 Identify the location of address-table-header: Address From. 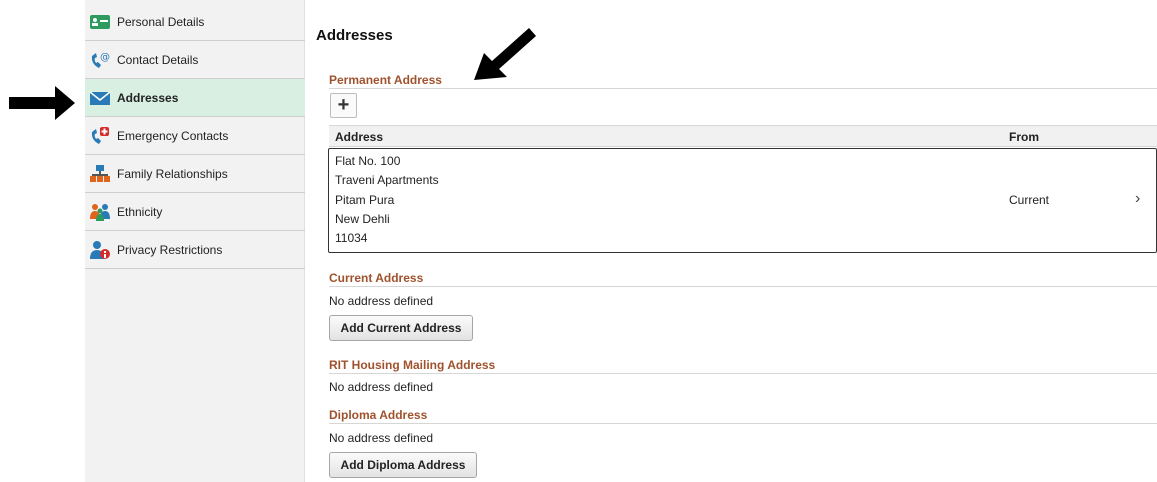
(743, 136).